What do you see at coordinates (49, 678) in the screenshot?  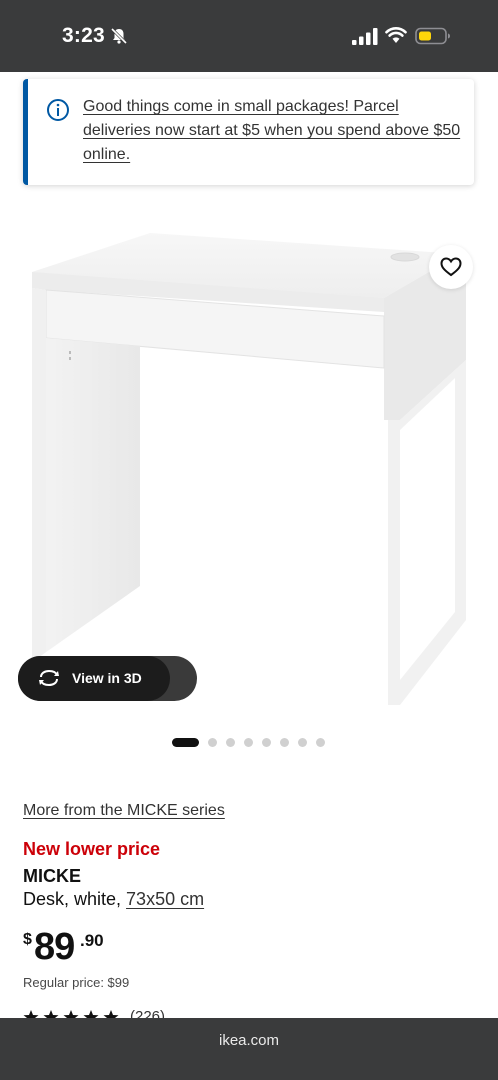 I see `rotate-3d-icon` at bounding box center [49, 678].